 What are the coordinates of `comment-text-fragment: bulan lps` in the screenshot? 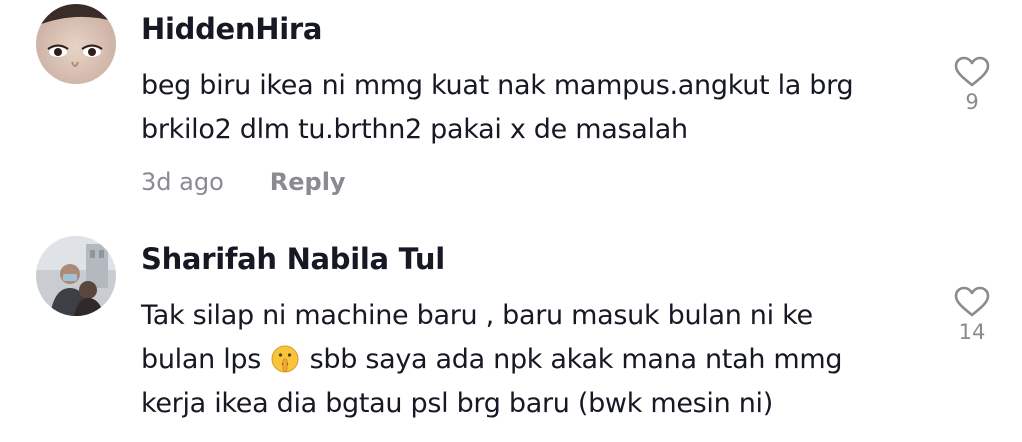 It's located at (201, 359).